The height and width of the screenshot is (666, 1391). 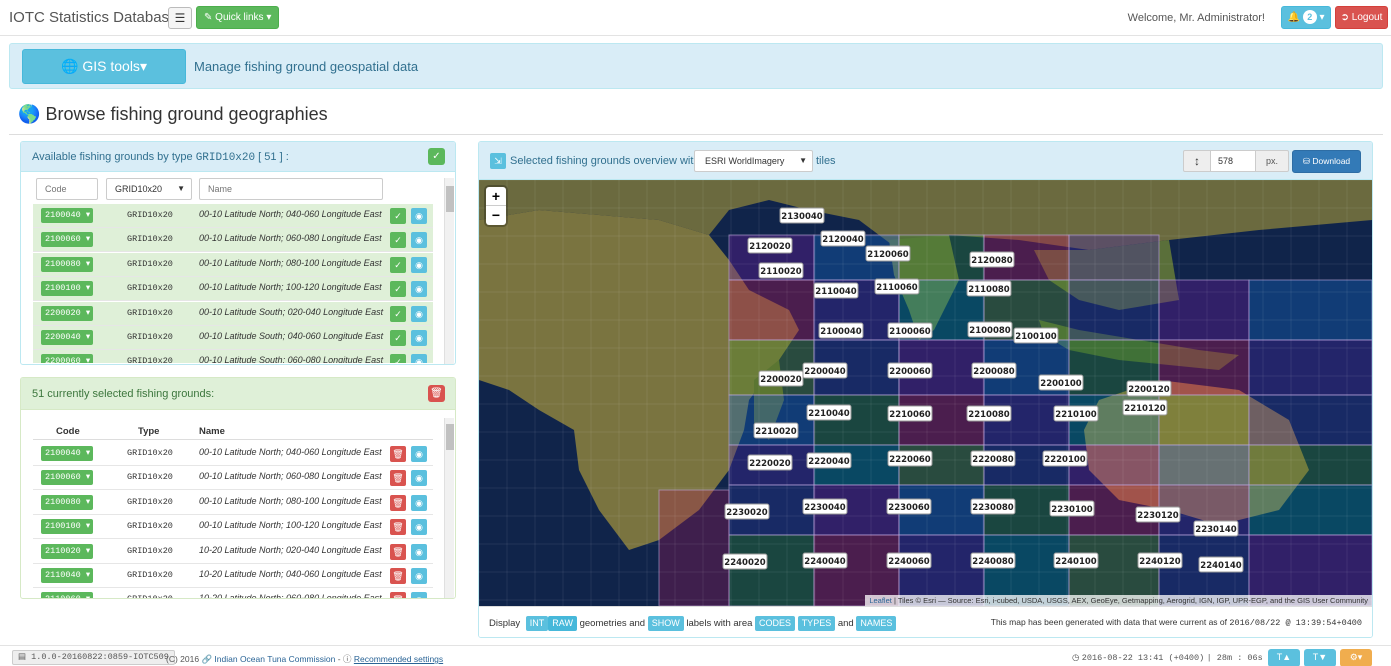 I want to click on quick-links-button: ✎ Quick links ▾, so click(x=238, y=17).